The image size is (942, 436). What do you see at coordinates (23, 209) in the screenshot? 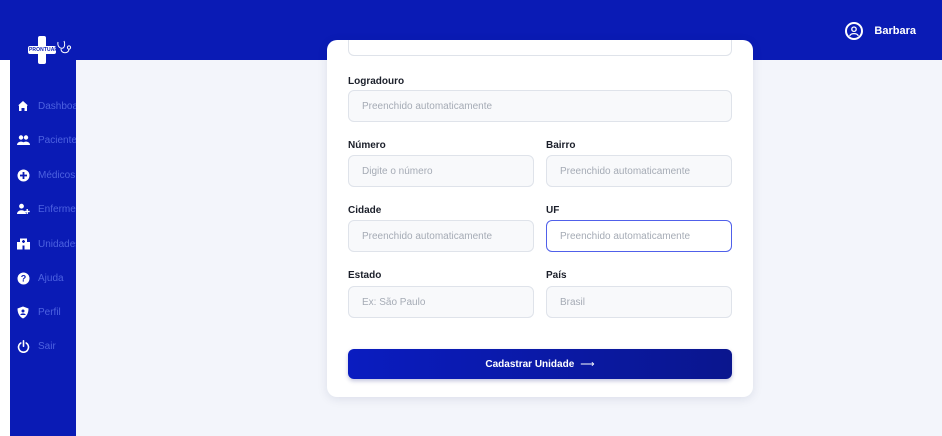
I see `user-plus-icon` at bounding box center [23, 209].